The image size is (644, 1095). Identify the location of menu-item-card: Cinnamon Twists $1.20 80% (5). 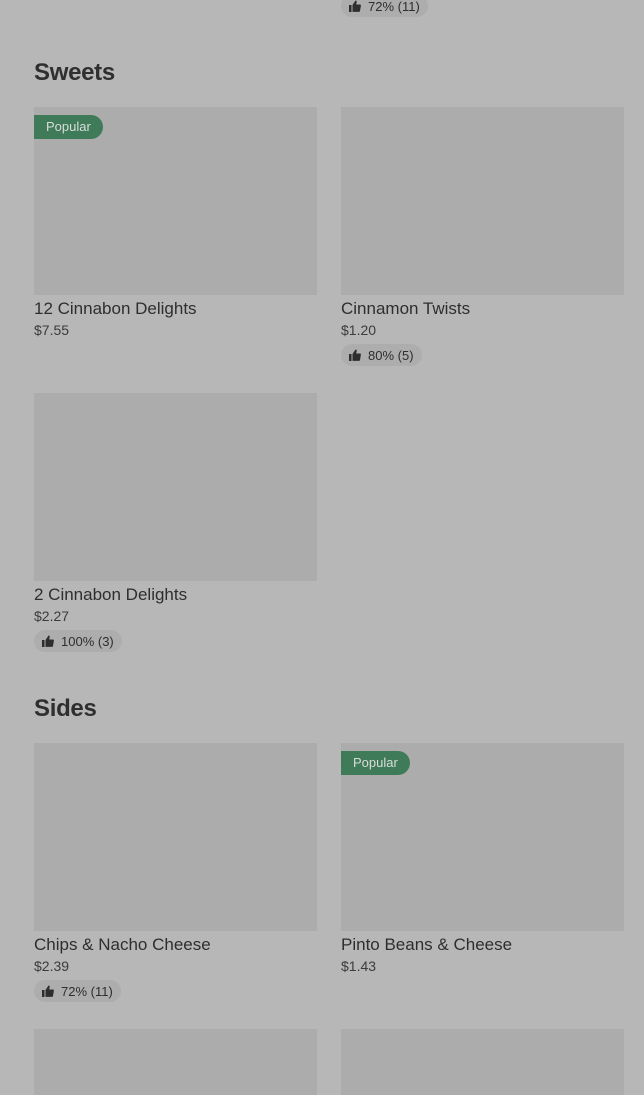
(482, 236).